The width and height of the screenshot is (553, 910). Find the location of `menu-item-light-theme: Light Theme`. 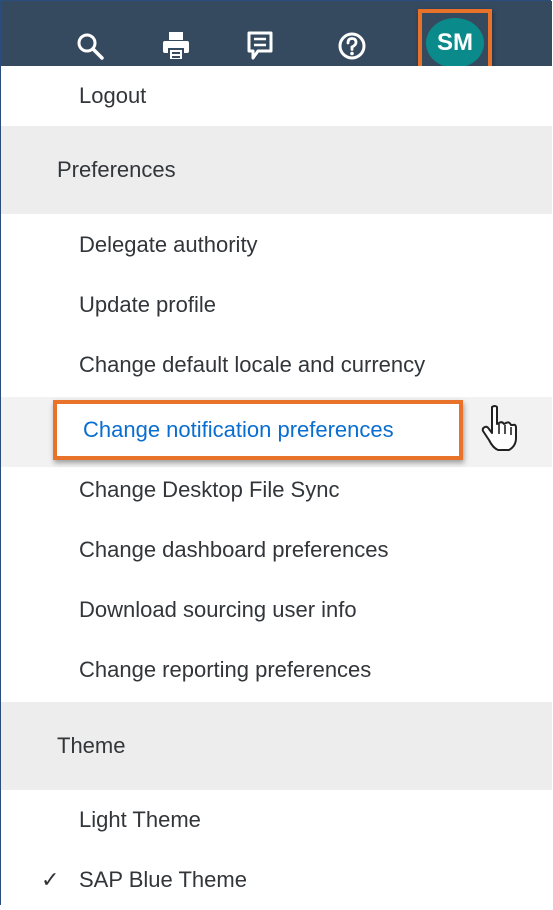

menu-item-light-theme: Light Theme is located at coordinates (276, 820).